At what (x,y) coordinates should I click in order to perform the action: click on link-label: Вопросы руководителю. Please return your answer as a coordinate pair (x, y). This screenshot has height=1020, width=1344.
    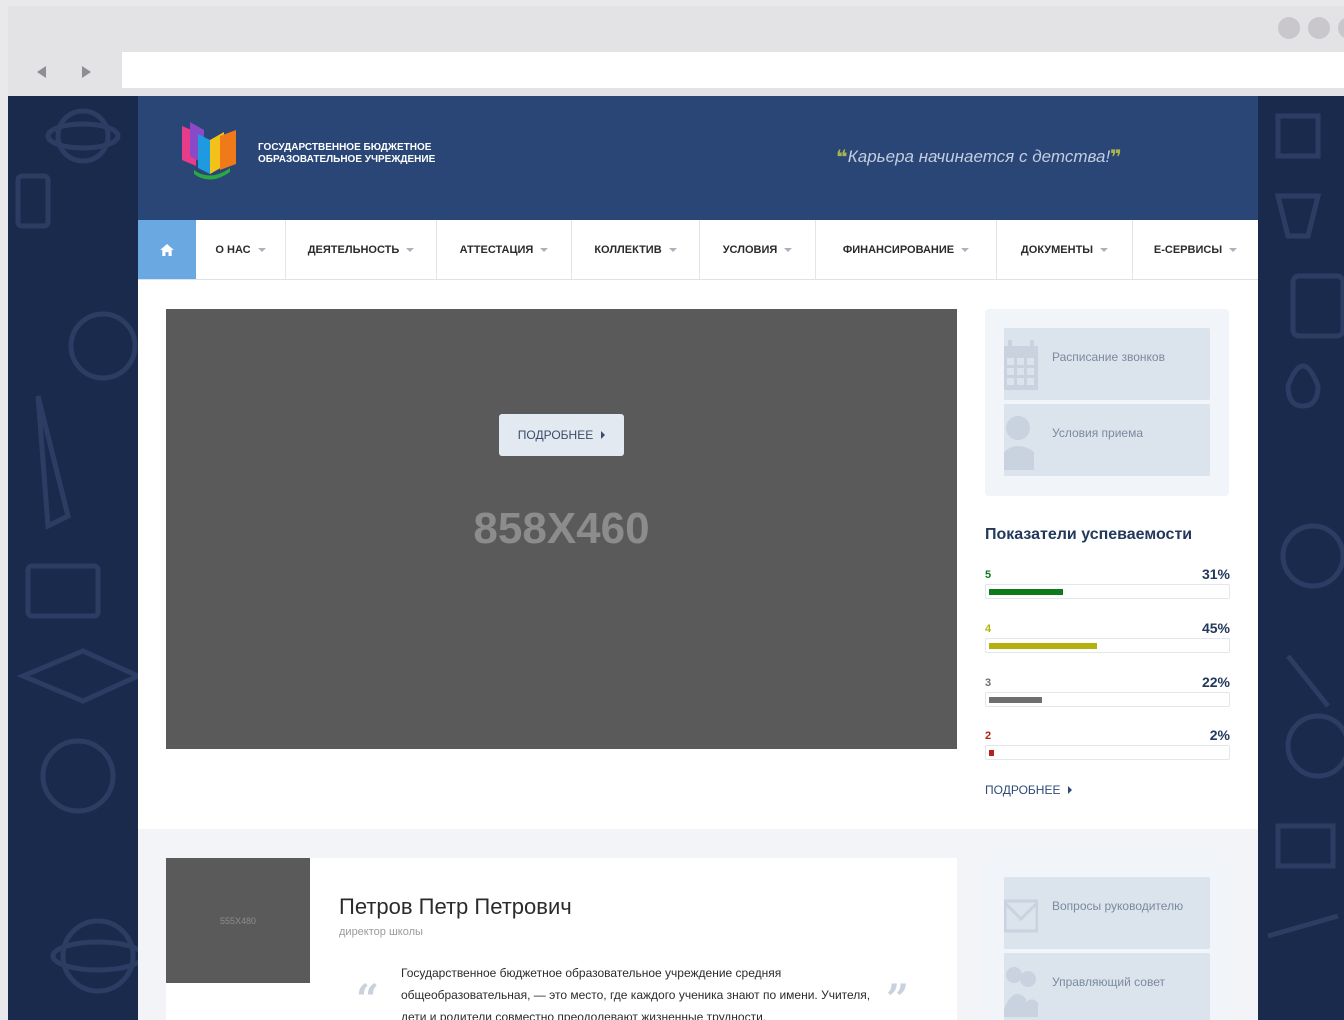
    Looking at the image, I should click on (1118, 906).